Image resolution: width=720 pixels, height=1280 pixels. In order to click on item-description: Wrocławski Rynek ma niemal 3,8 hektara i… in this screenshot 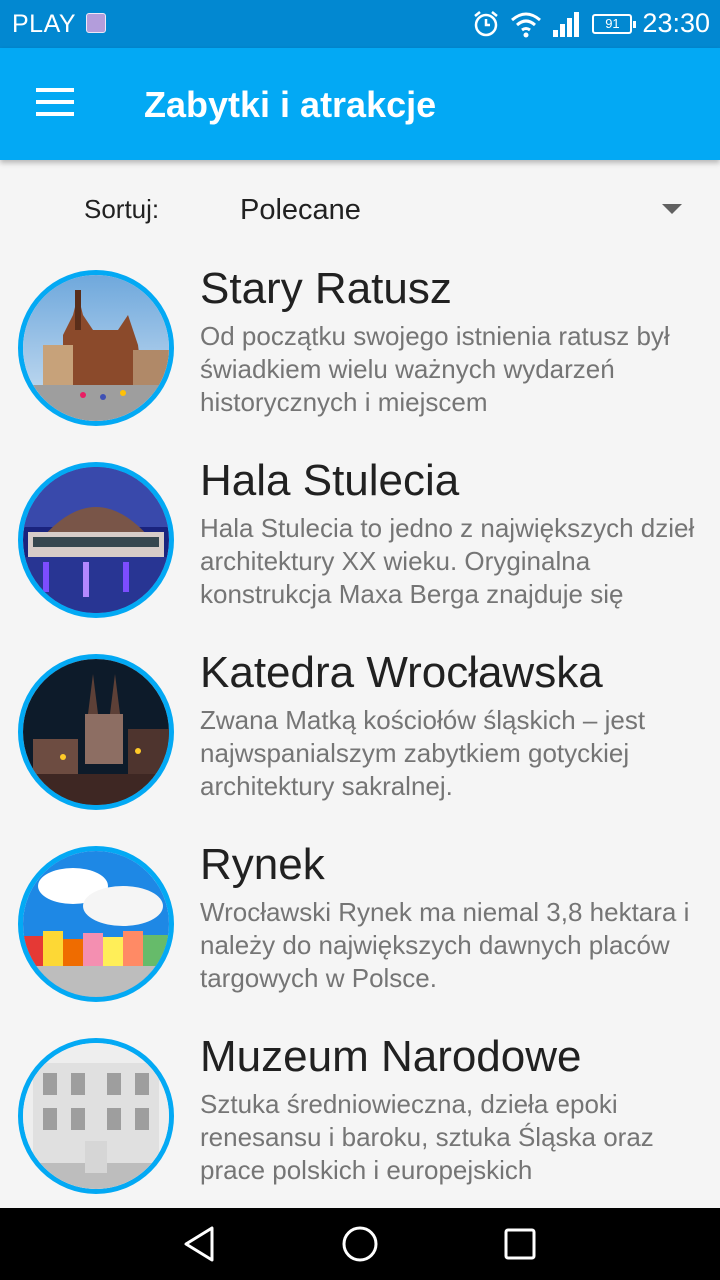, I will do `click(445, 945)`.